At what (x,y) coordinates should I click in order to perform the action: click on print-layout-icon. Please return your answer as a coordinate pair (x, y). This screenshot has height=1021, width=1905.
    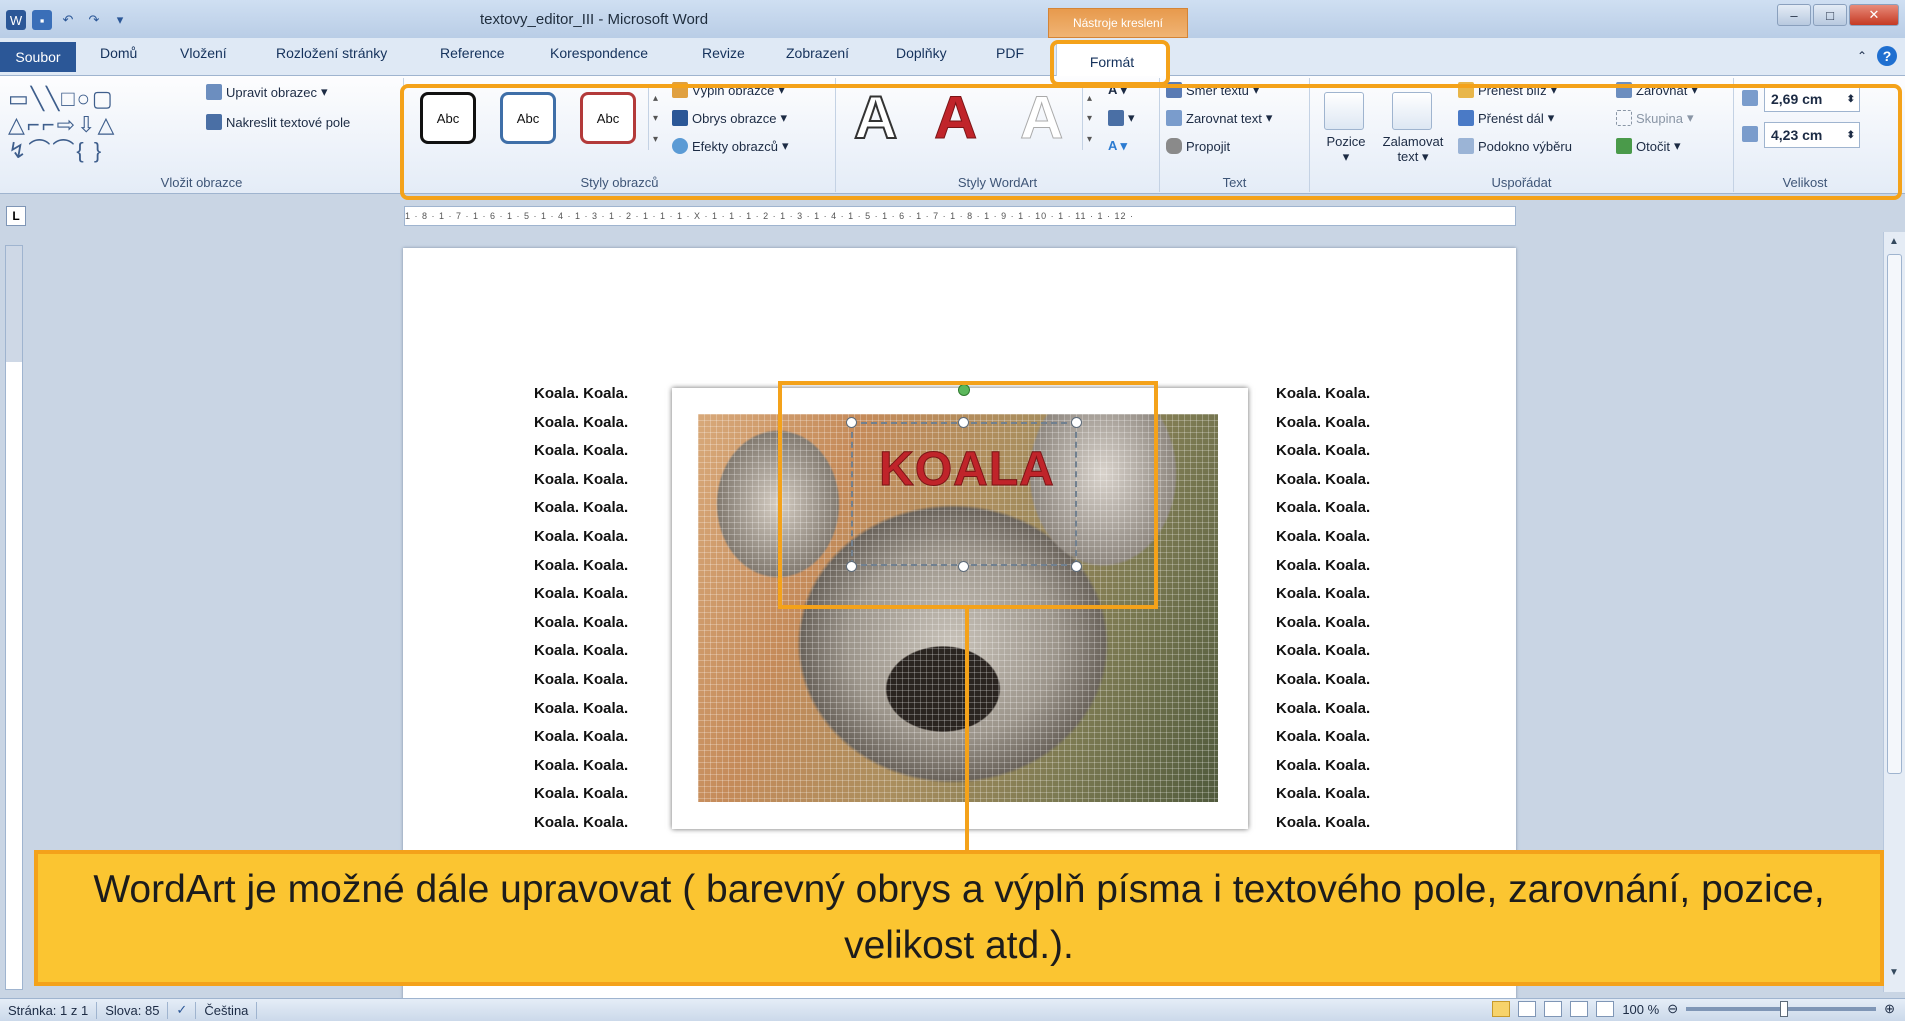
    Looking at the image, I should click on (1501, 1009).